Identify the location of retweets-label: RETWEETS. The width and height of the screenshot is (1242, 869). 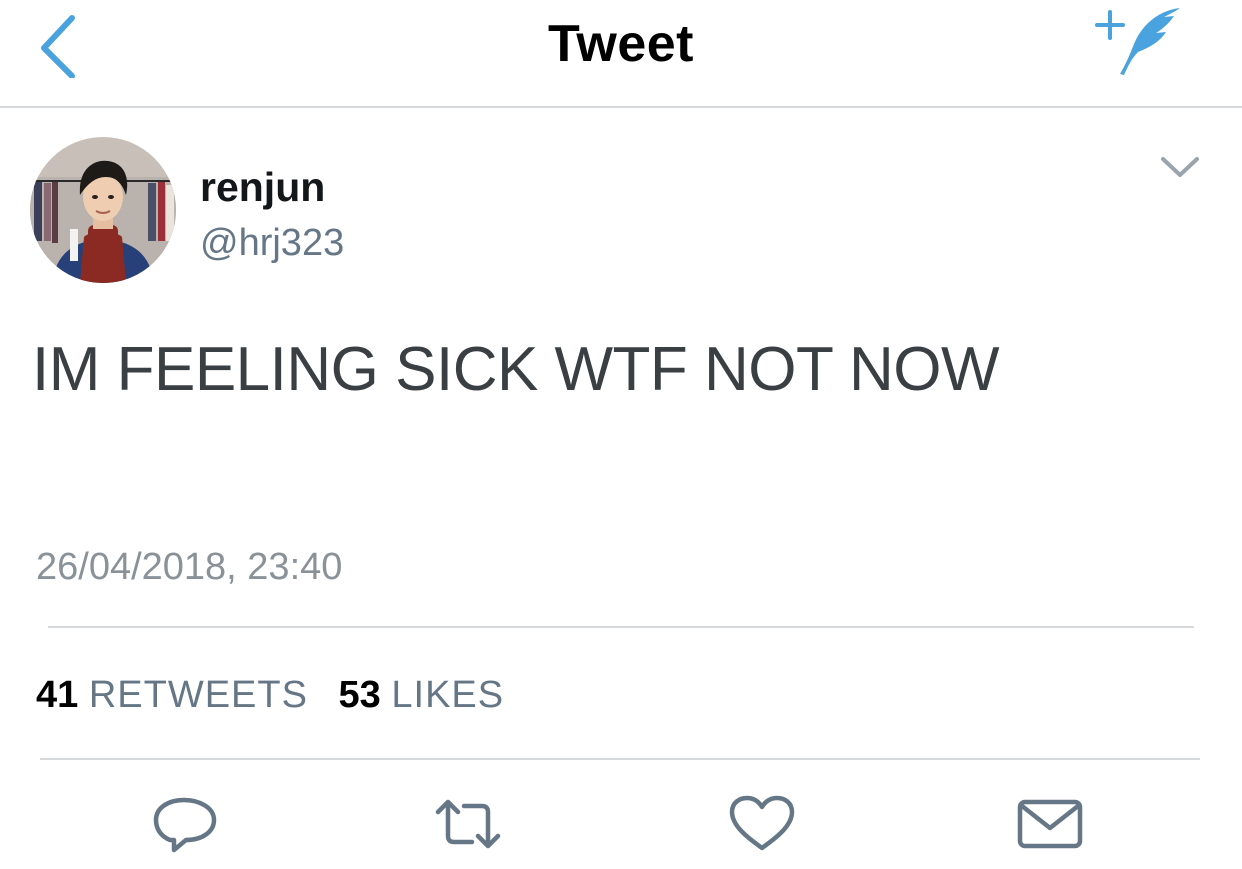
(198, 695).